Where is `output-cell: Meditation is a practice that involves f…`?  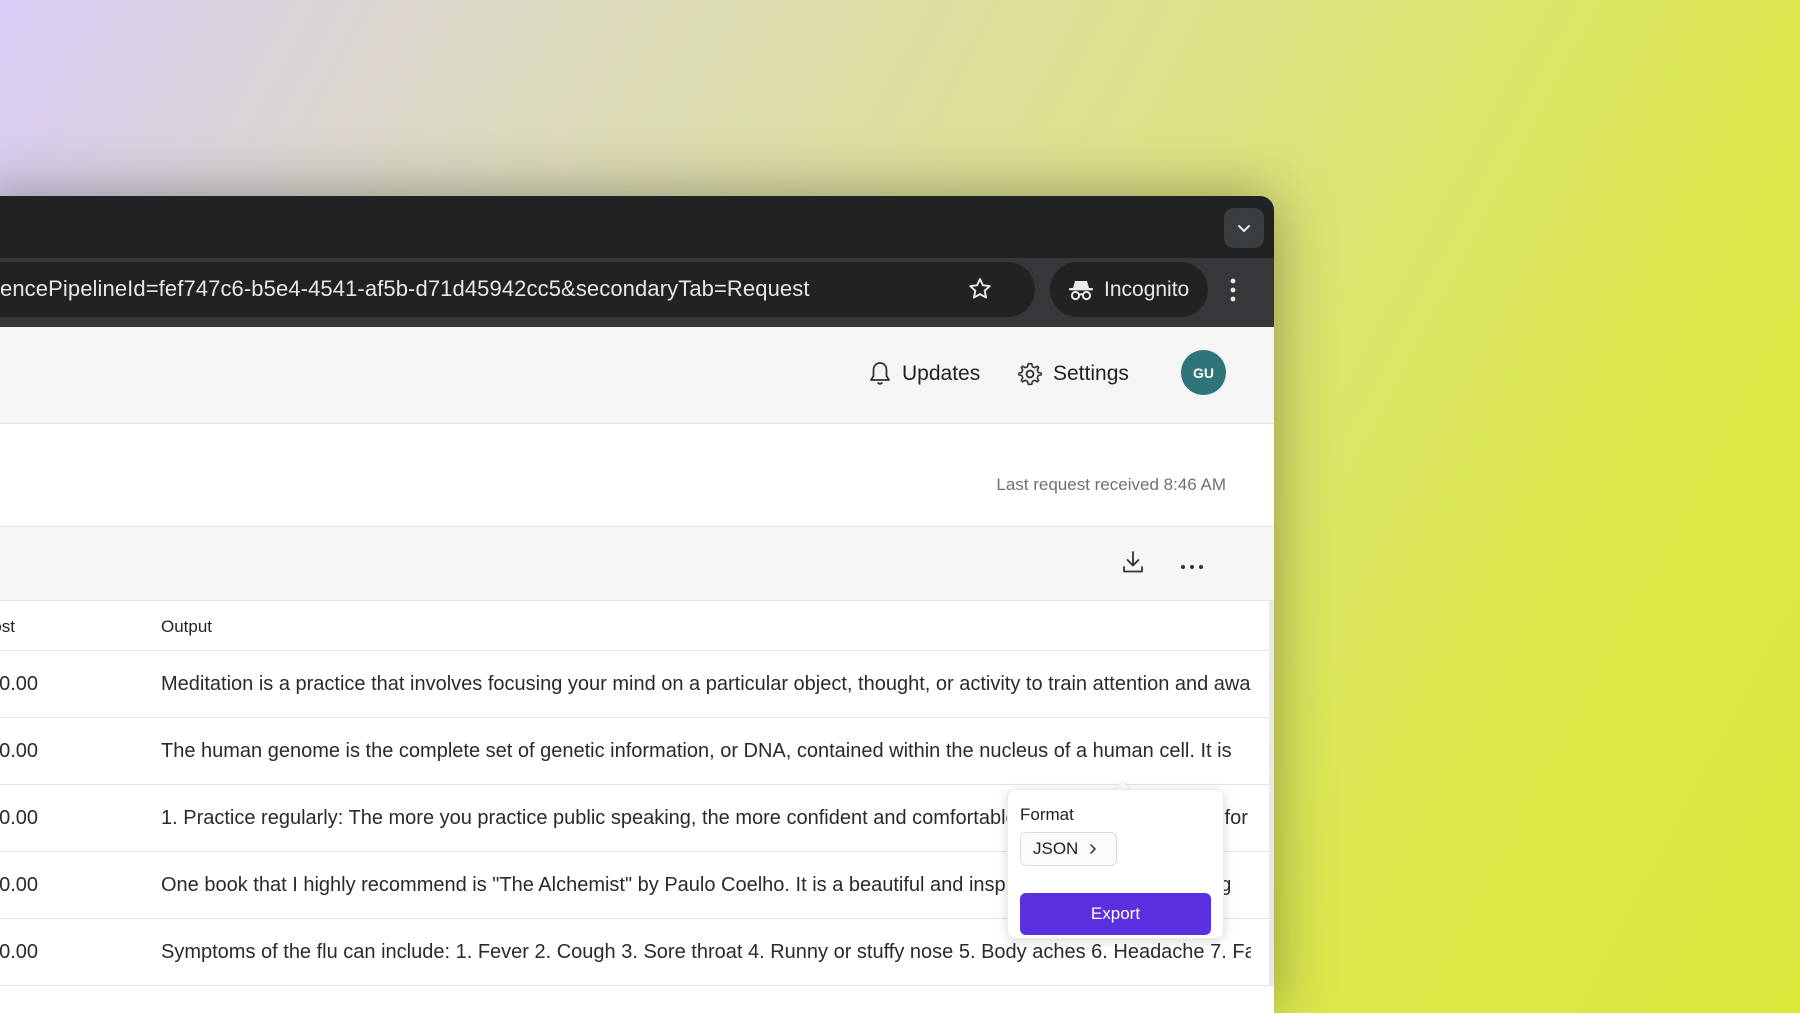 output-cell: Meditation is a practice that involves f… is located at coordinates (706, 684).